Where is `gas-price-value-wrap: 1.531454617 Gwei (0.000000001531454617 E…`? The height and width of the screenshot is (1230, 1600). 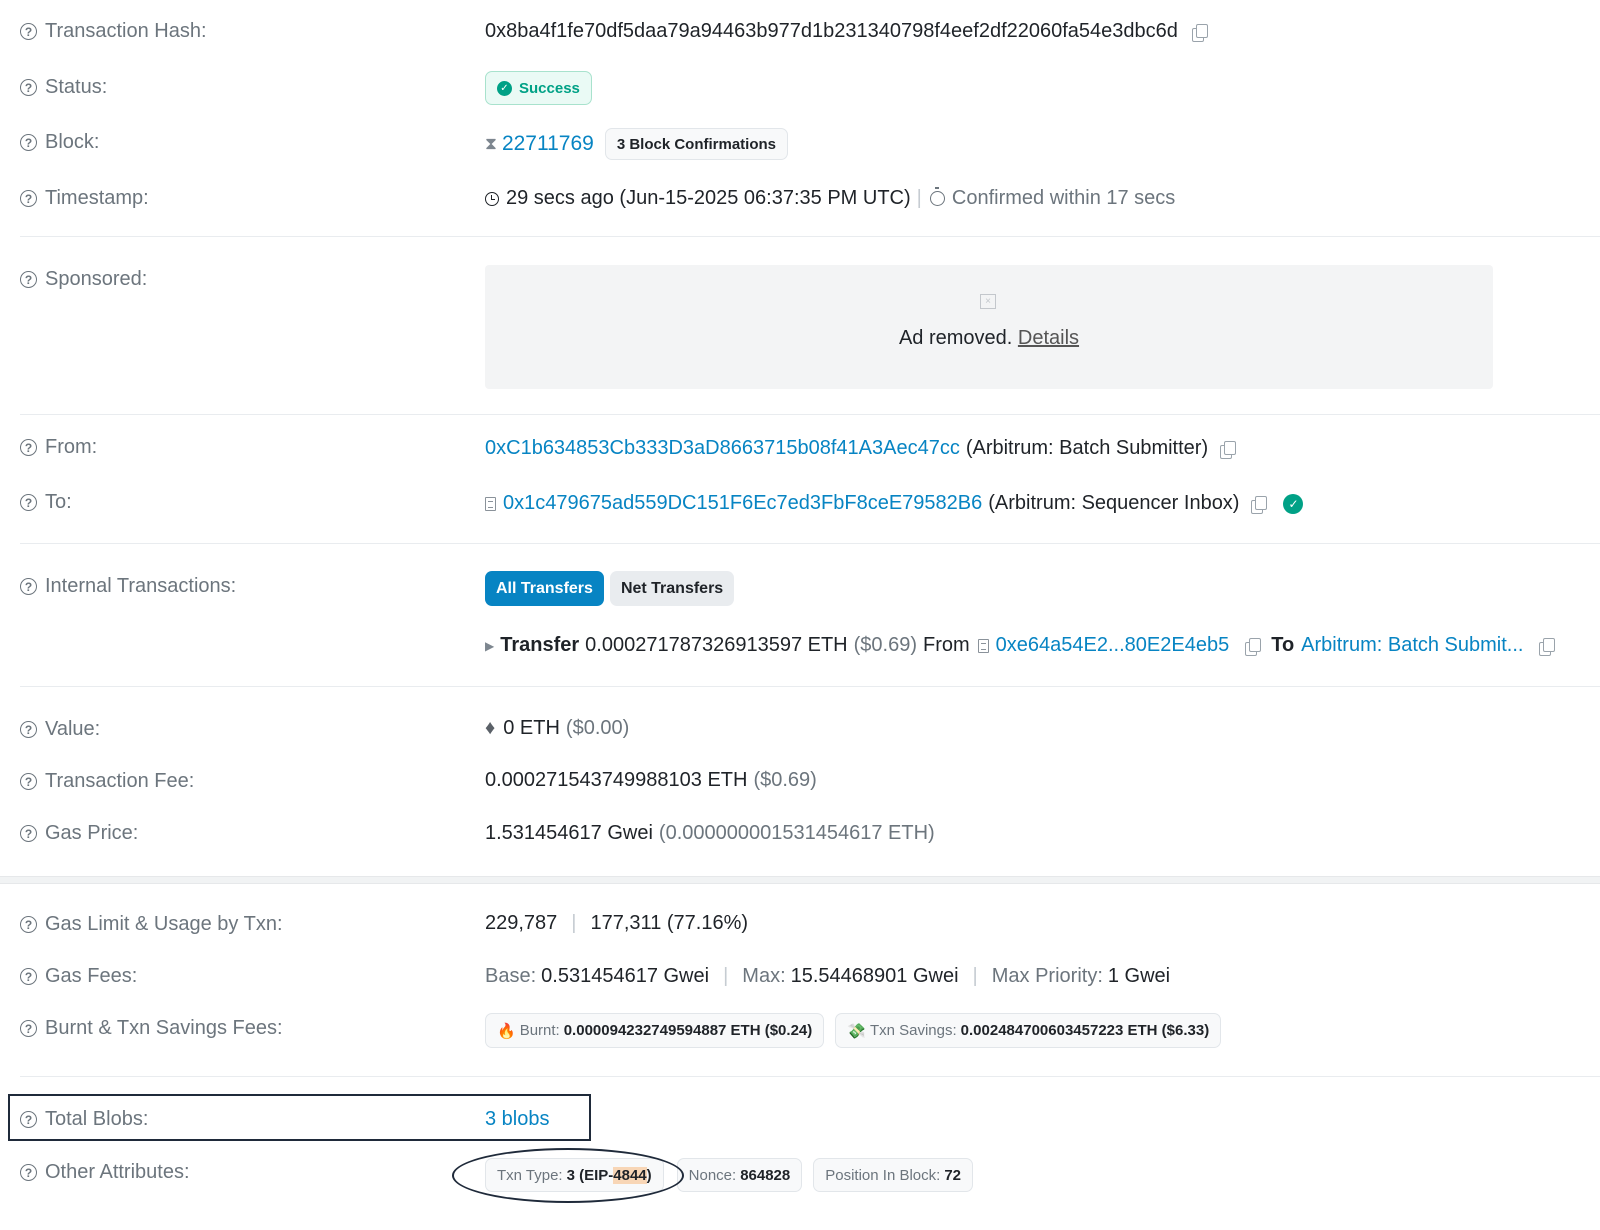
gas-price-value-wrap: 1.531454617 Gwei (0.000000001531454617 E… is located at coordinates (710, 833).